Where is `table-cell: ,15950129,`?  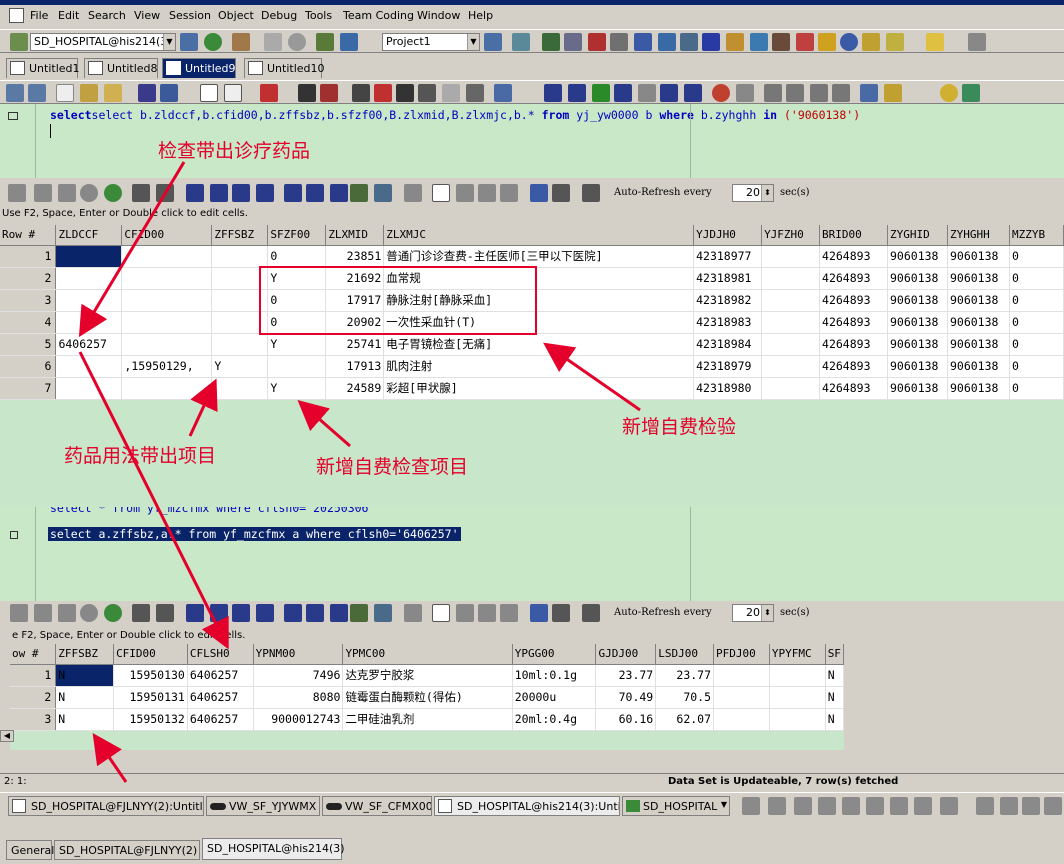 table-cell: ,15950129, is located at coordinates (167, 366).